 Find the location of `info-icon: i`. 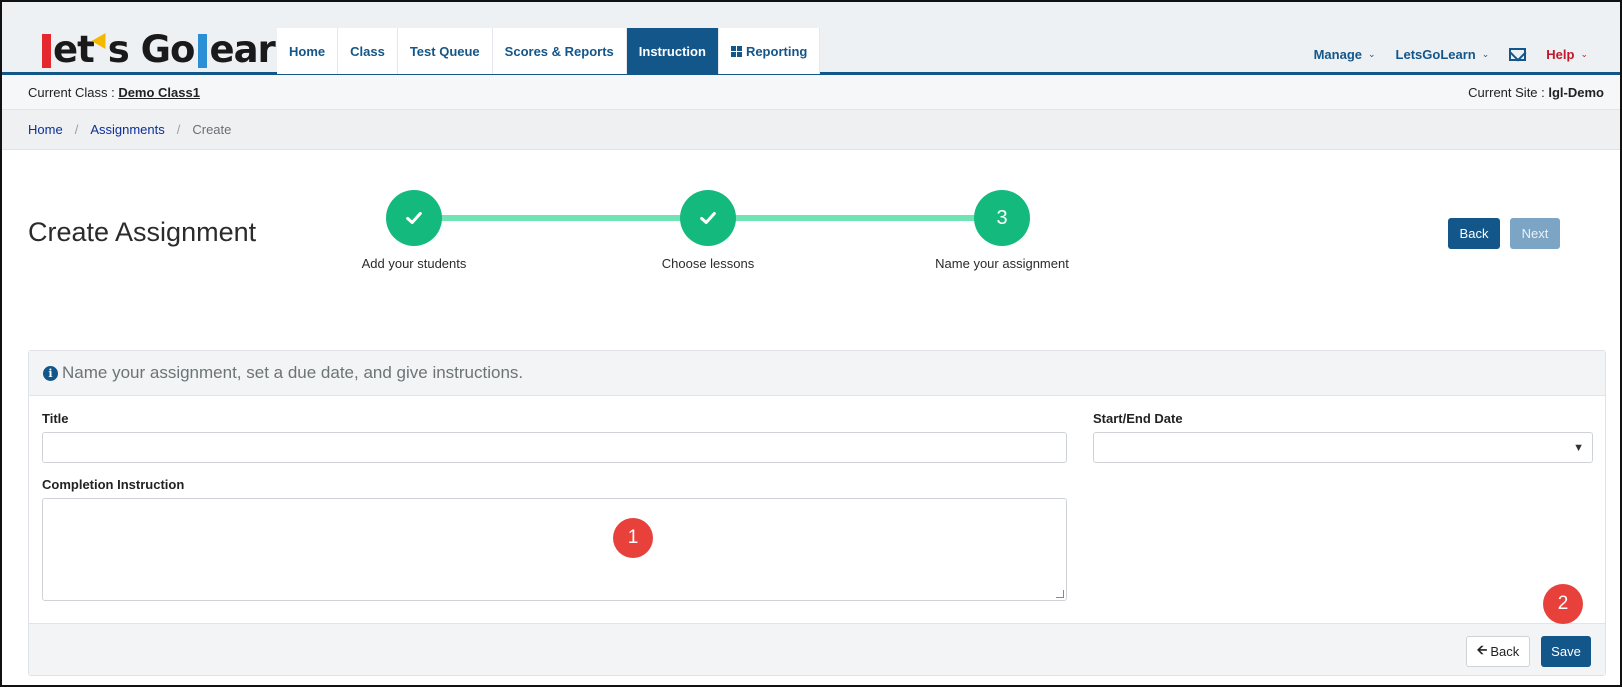

info-icon: i is located at coordinates (50, 373).